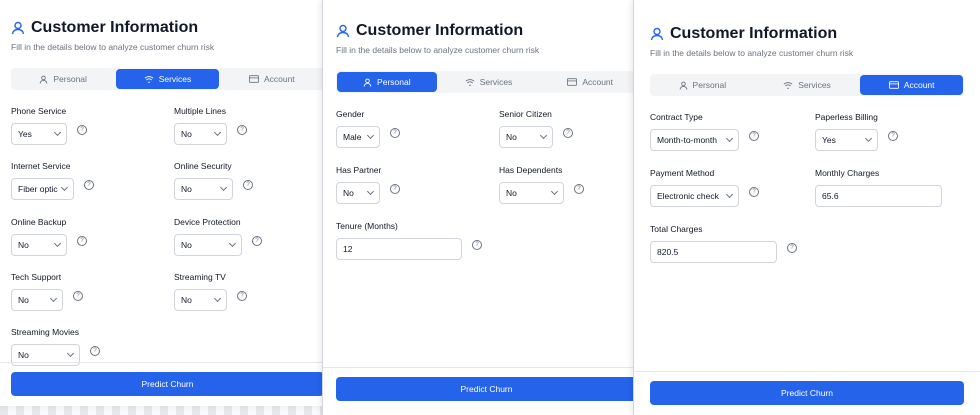 The height and width of the screenshot is (415, 980). Describe the element at coordinates (200, 300) in the screenshot. I see `streaming-tv-select: No` at that location.